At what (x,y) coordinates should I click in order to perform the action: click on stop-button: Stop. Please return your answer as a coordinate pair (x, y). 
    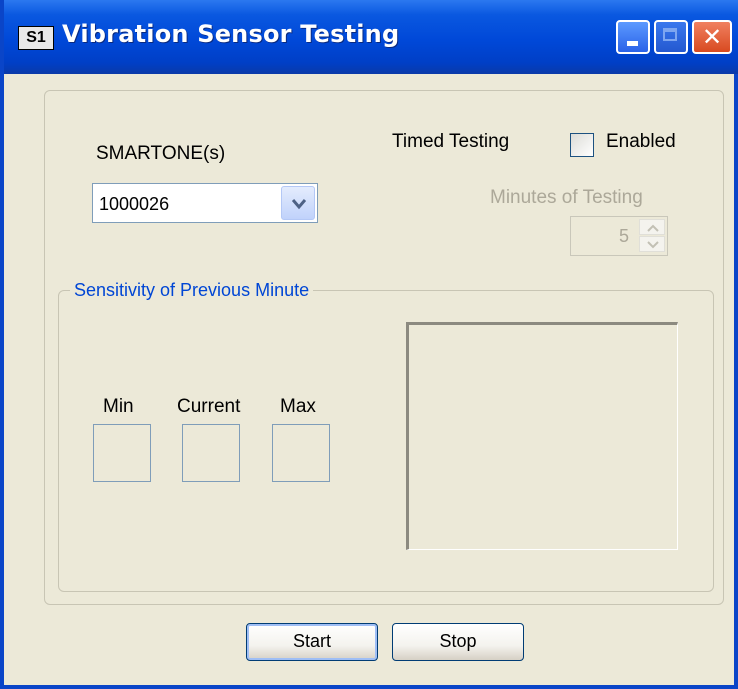
    Looking at the image, I should click on (458, 642).